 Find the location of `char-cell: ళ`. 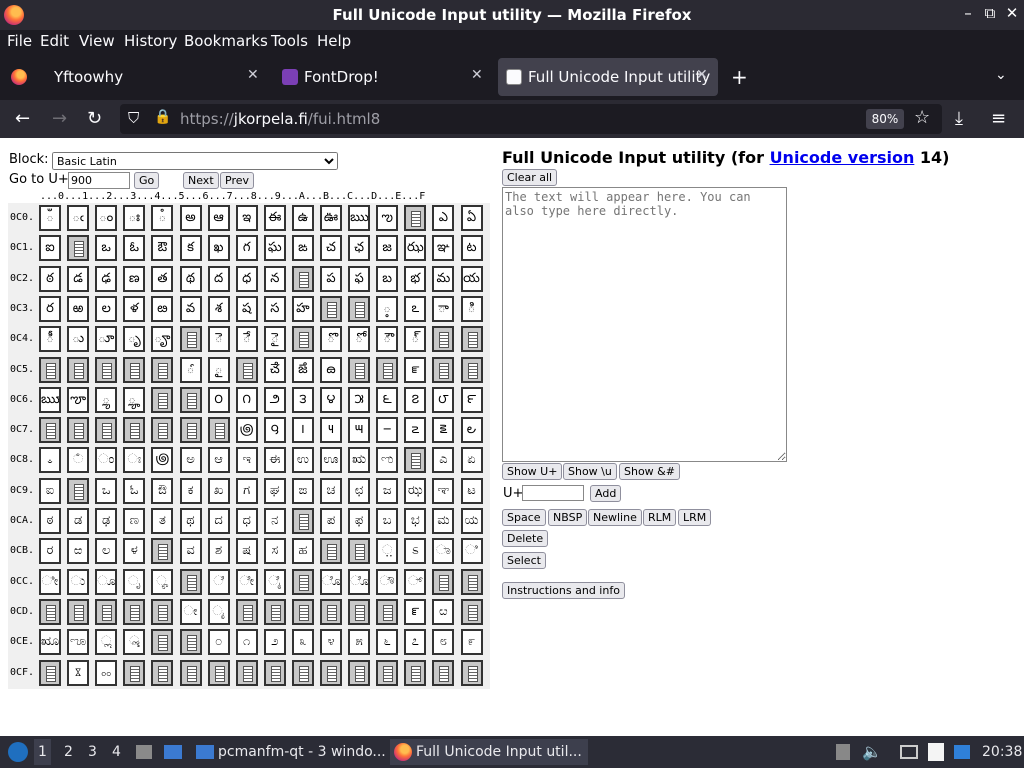

char-cell: ళ is located at coordinates (134, 308).